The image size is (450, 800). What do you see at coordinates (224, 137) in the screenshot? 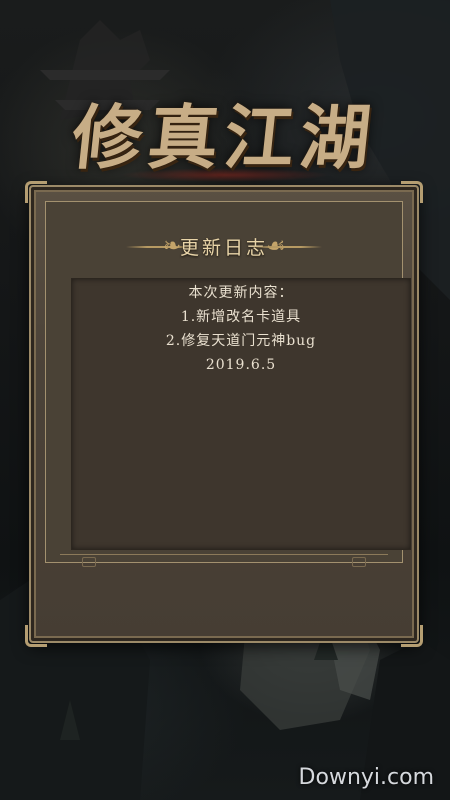
I see `game-title-logo: 修真江湖` at bounding box center [224, 137].